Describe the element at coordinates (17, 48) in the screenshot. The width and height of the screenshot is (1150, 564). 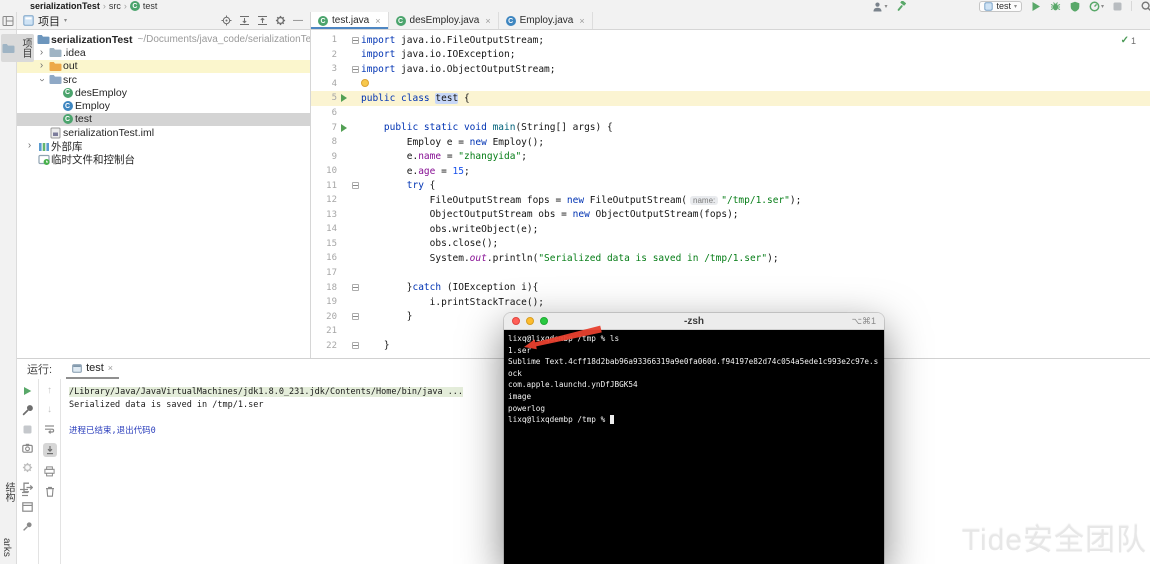
I see `stripe-tab-project: 项目` at that location.